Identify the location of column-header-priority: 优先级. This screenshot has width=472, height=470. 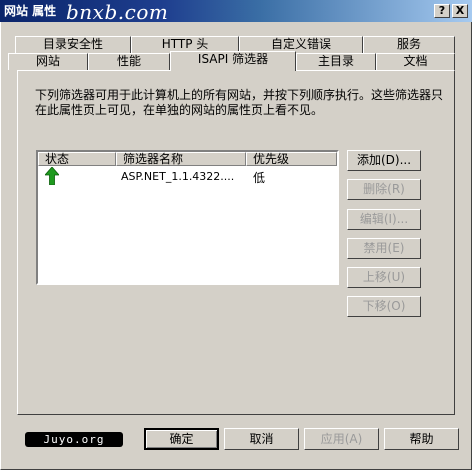
(291, 159).